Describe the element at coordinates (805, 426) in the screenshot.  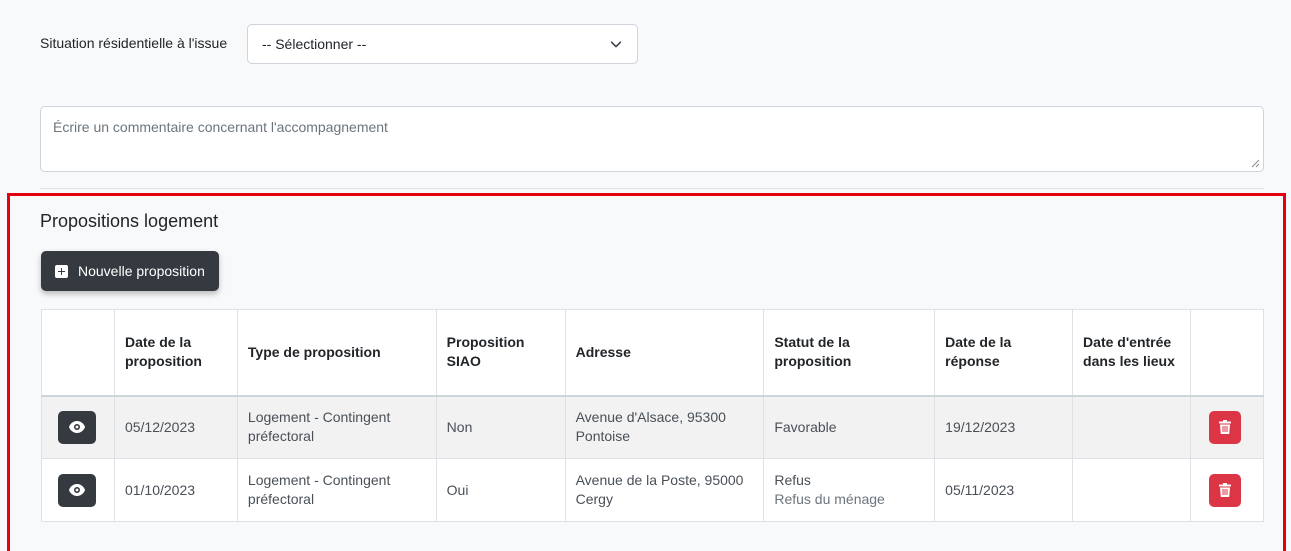
I see `statut-value: Favorable` at that location.